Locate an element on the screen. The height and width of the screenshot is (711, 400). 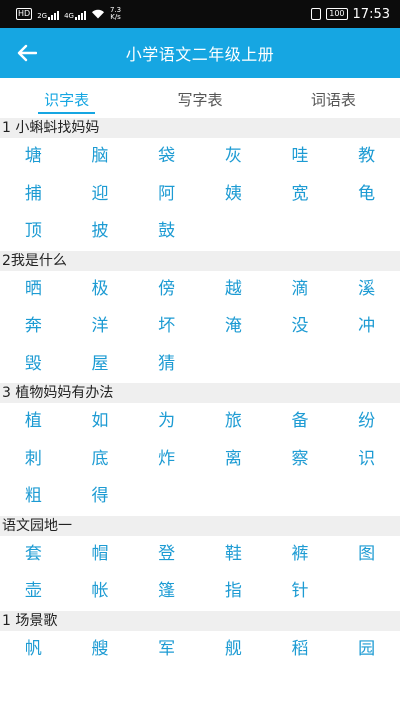
character-item: 备 is located at coordinates (300, 422).